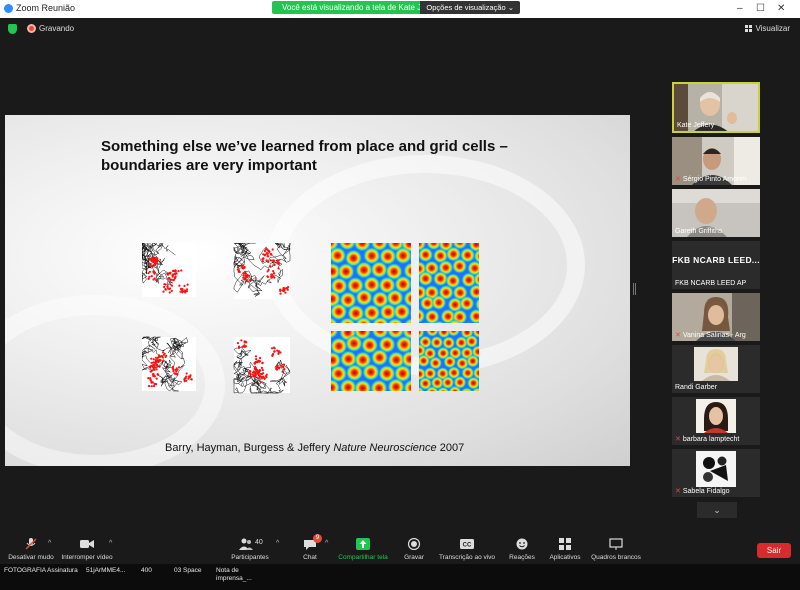  Describe the element at coordinates (326, 543) in the screenshot. I see `chat-options-caret: ^` at that location.